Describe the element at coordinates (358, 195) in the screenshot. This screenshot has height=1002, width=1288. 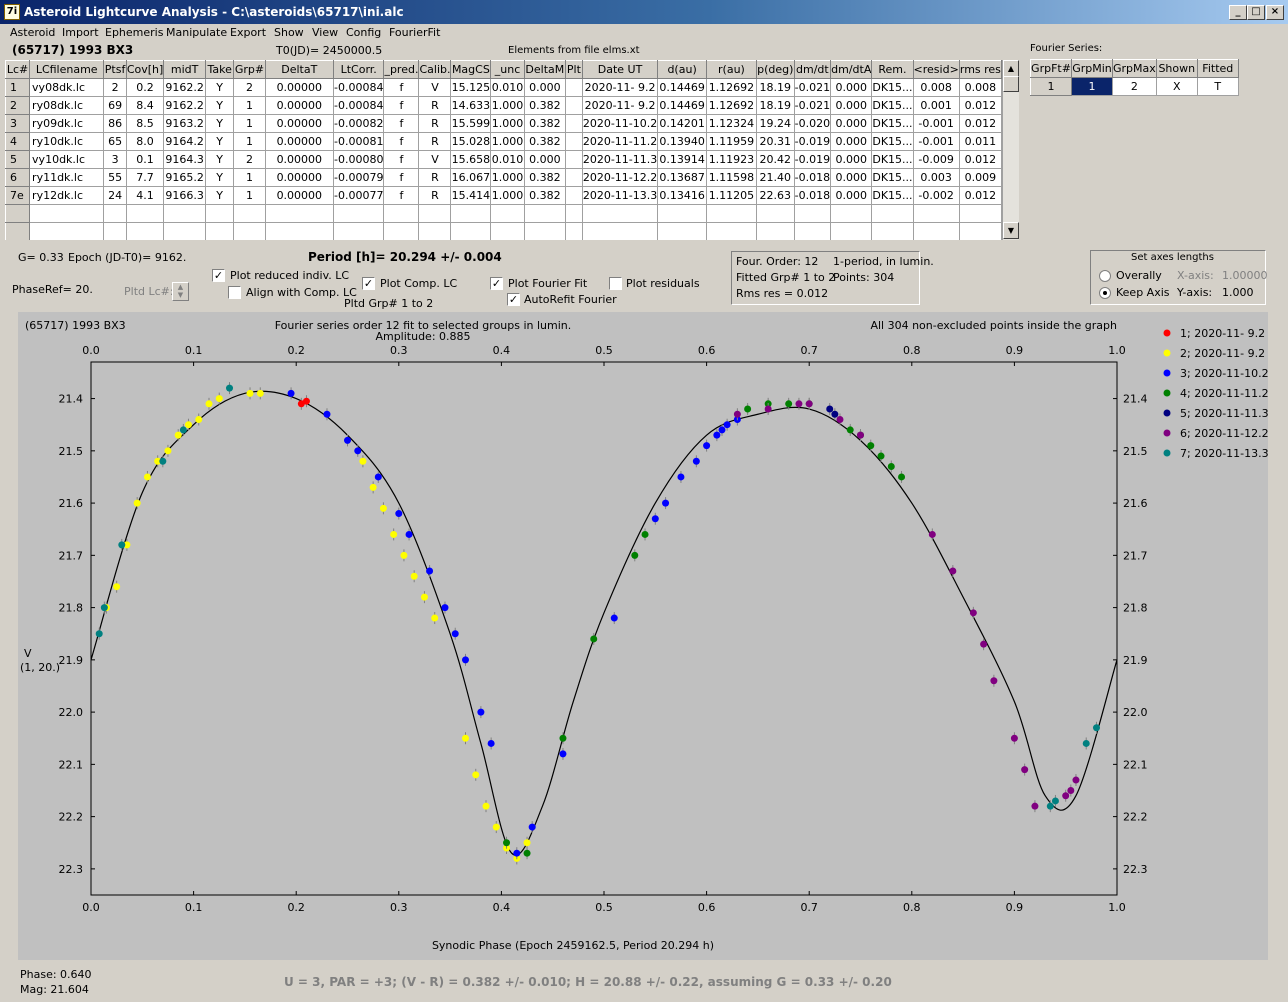
I see `table-cell: -0.00077` at that location.